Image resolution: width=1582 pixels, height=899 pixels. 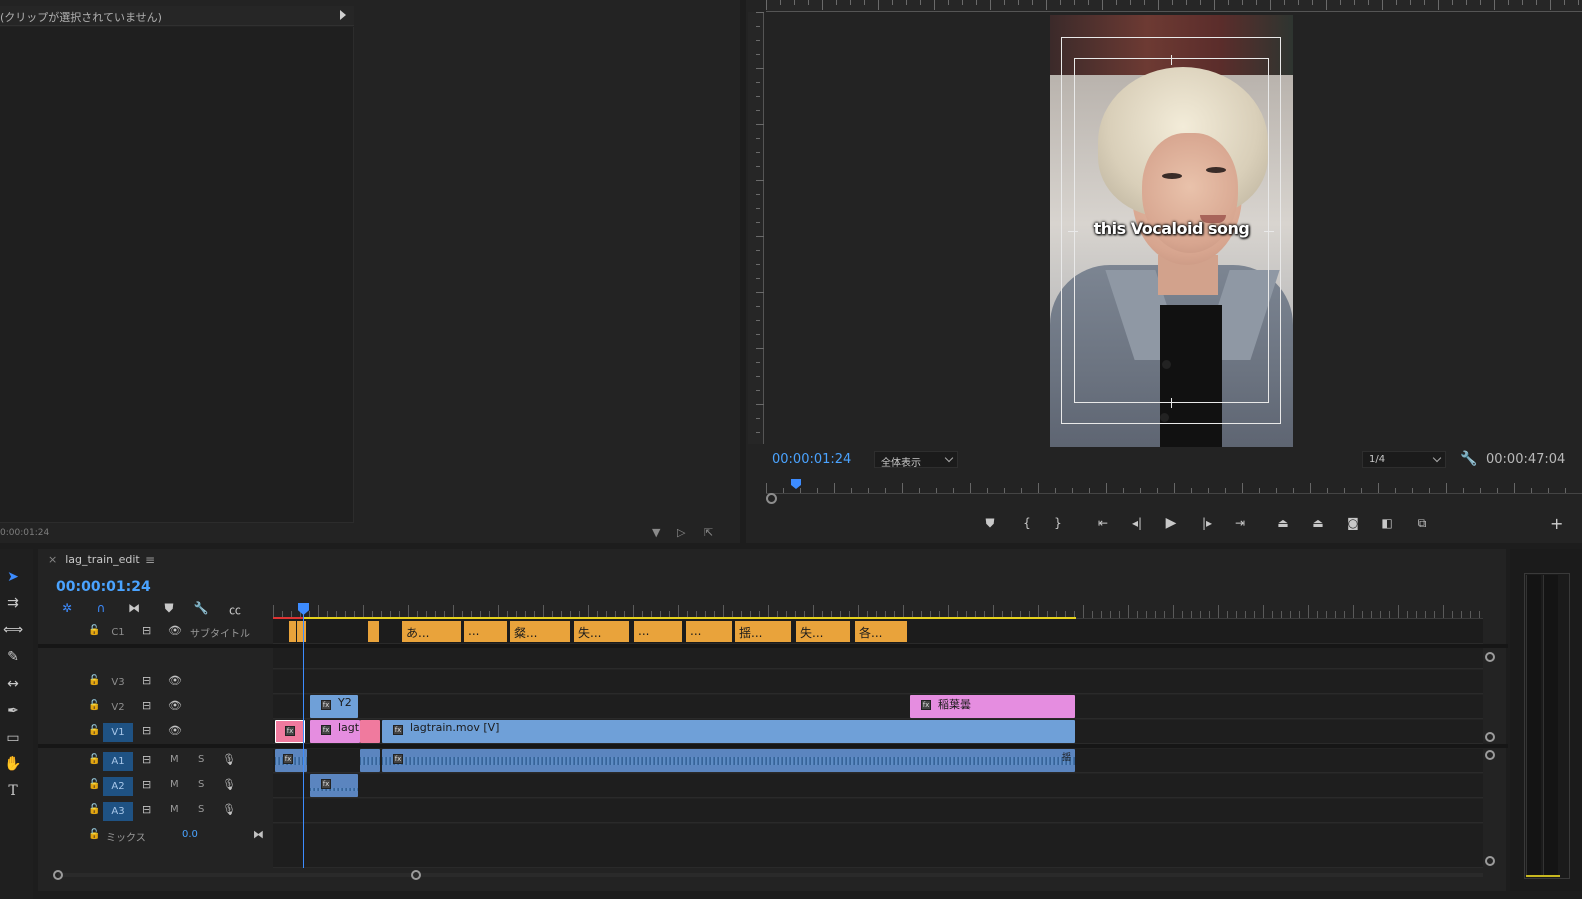 What do you see at coordinates (1490, 861) in the screenshot?
I see `audio-vscroll-bottom-handle` at bounding box center [1490, 861].